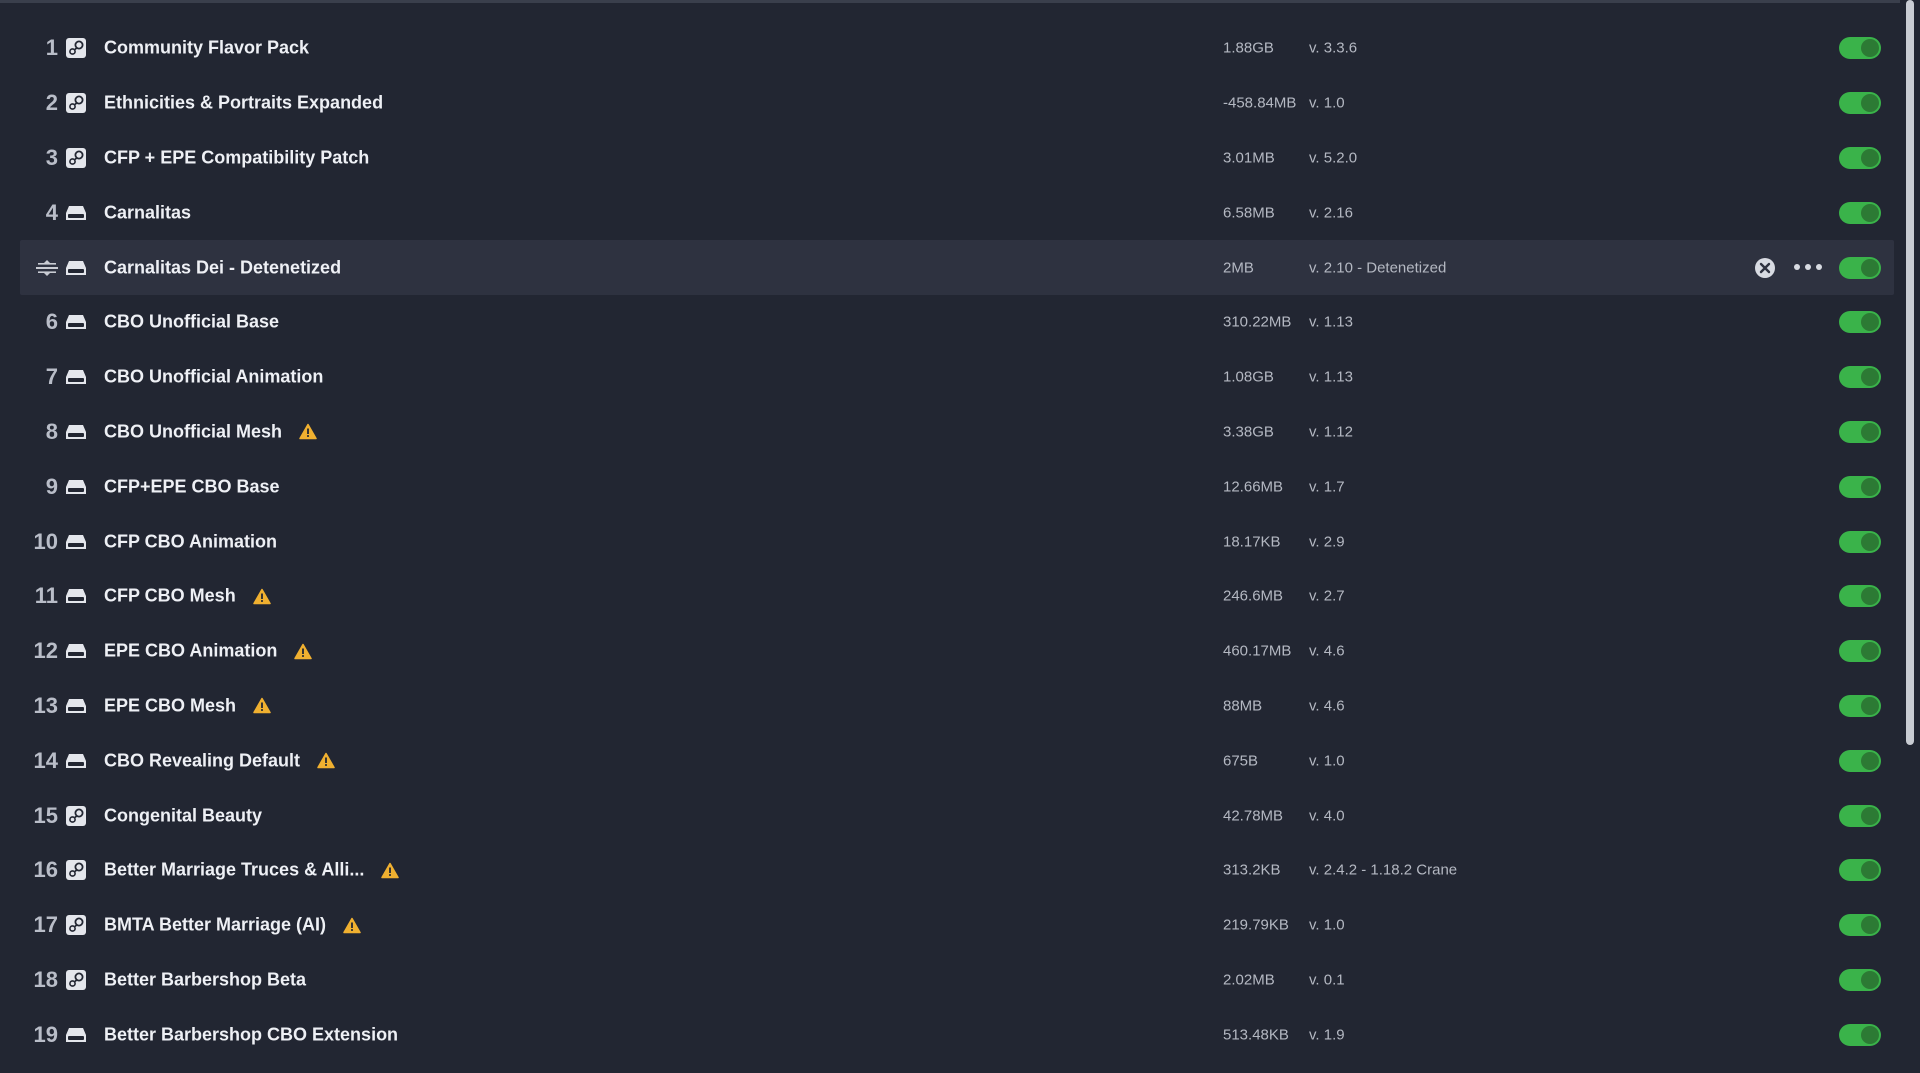  What do you see at coordinates (1253, 596) in the screenshot?
I see `mod-size: 246.6MB` at bounding box center [1253, 596].